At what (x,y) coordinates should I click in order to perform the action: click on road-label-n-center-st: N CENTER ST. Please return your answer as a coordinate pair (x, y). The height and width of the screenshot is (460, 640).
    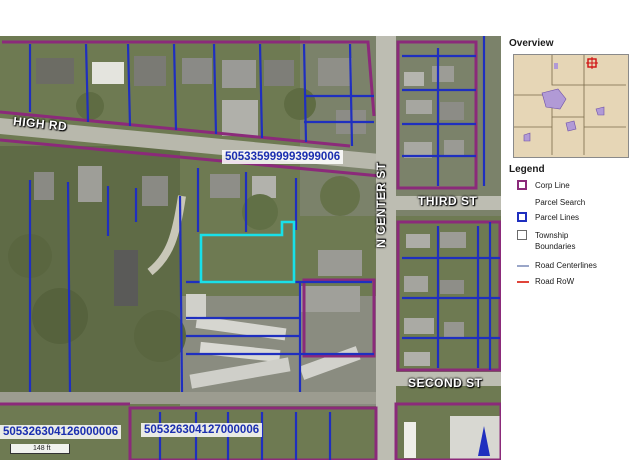
    Looking at the image, I should click on (380, 205).